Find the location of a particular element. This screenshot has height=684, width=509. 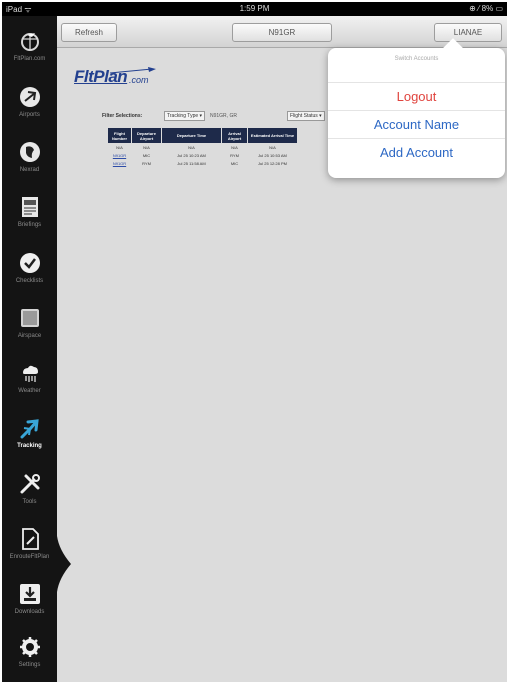

tab-label: Airspace is located at coordinates (29, 336).